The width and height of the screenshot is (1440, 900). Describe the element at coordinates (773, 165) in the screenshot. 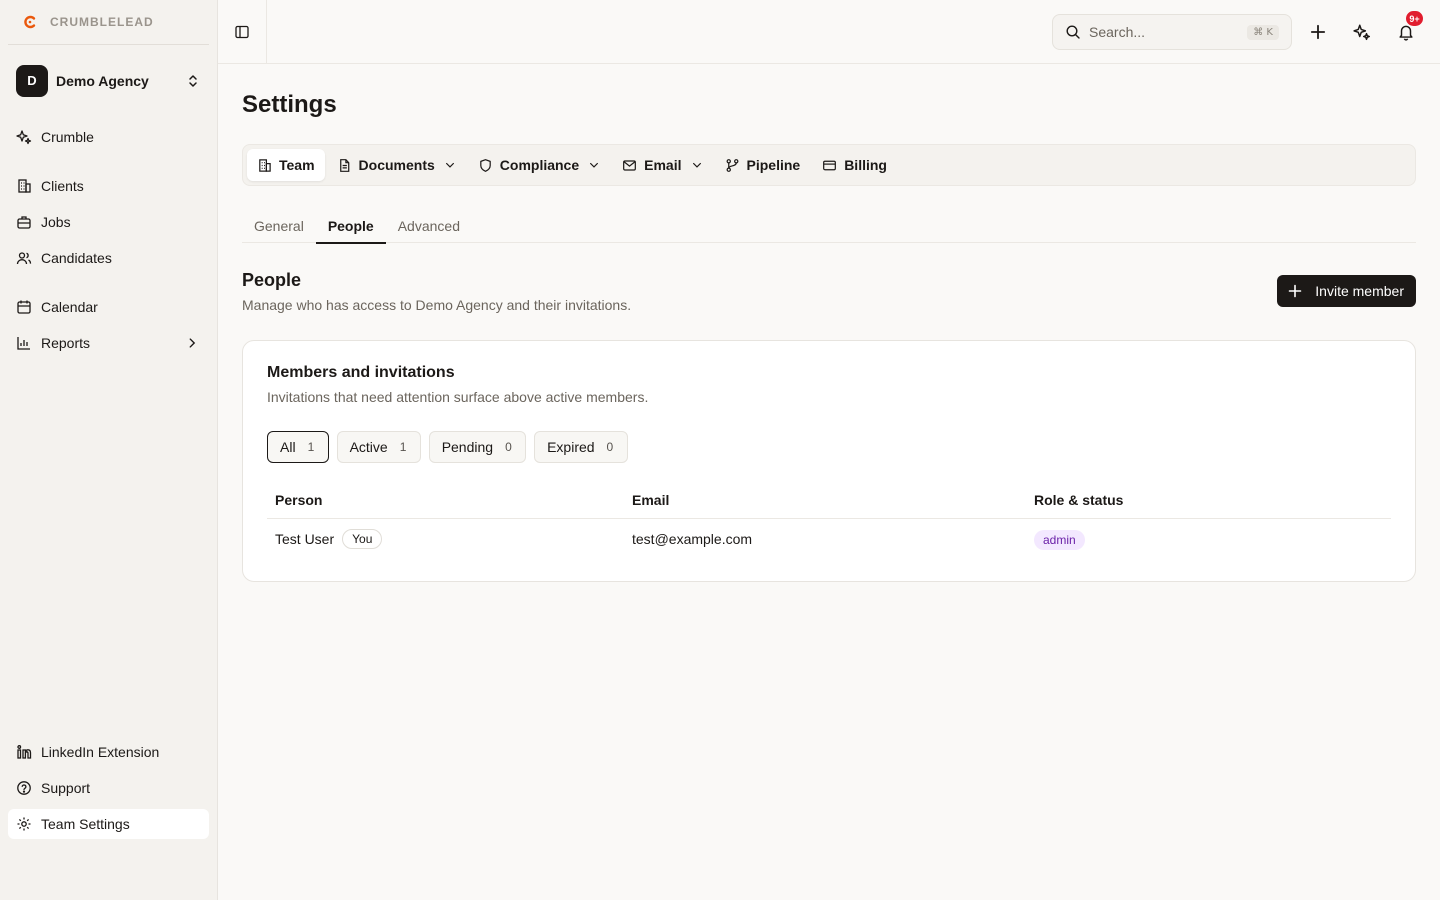

I see `tab-label: Pipeline` at that location.